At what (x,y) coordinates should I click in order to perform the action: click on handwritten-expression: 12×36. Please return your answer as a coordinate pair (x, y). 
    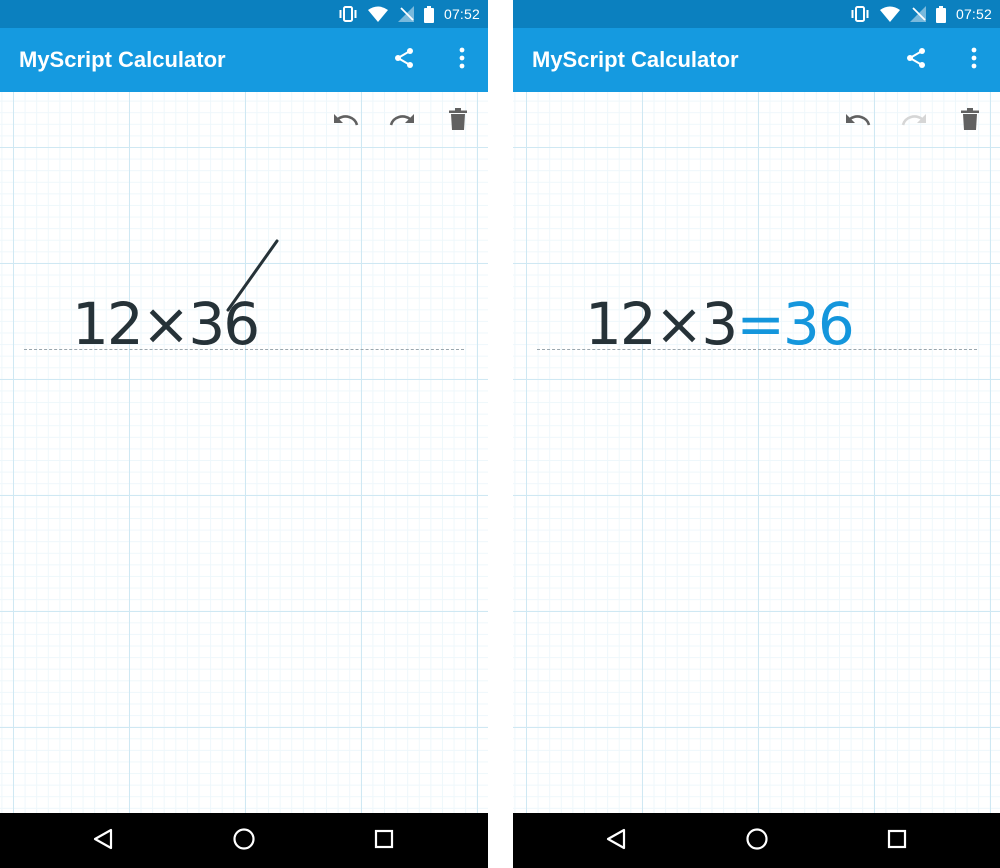
    Looking at the image, I should click on (166, 324).